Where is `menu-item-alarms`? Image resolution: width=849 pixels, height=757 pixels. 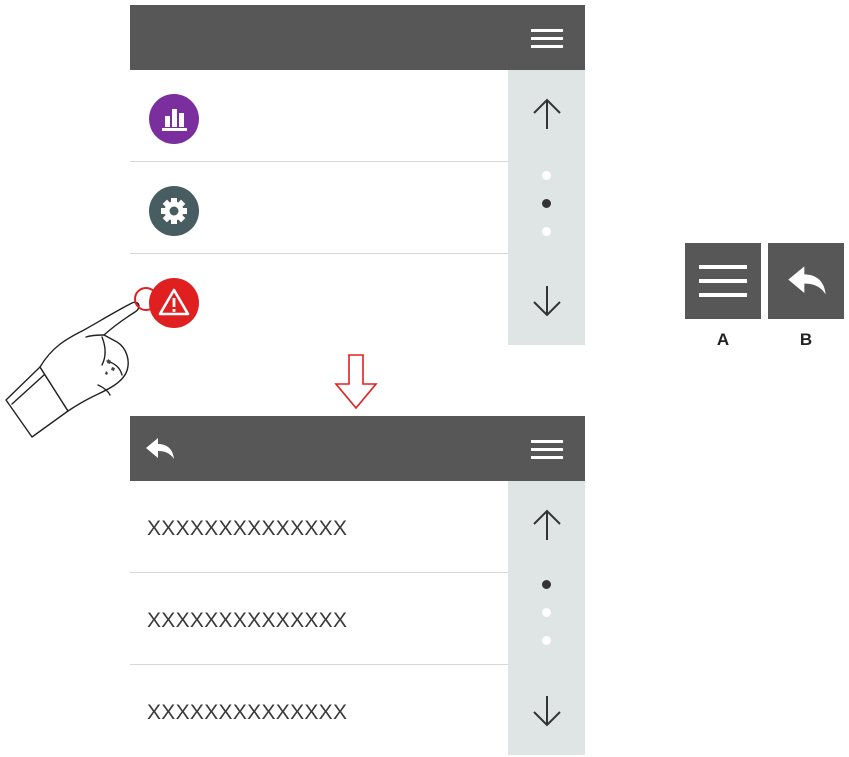
menu-item-alarms is located at coordinates (319, 300).